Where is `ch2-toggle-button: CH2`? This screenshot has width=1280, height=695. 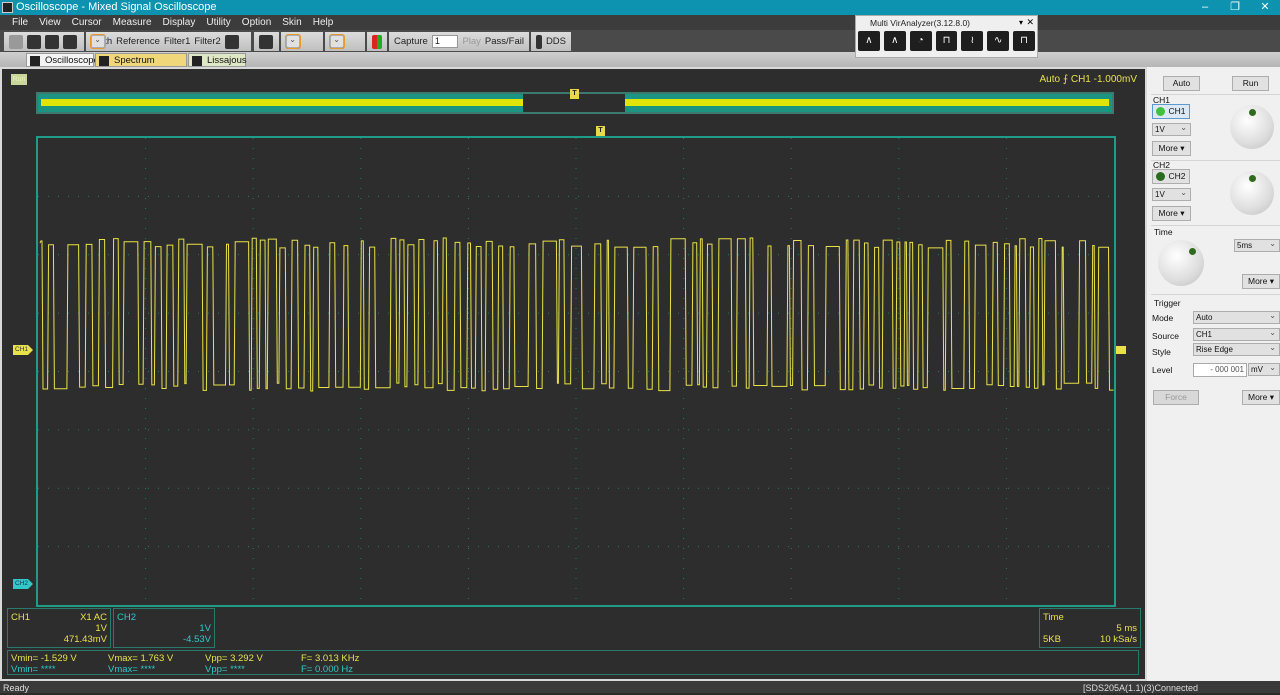 ch2-toggle-button: CH2 is located at coordinates (1171, 176).